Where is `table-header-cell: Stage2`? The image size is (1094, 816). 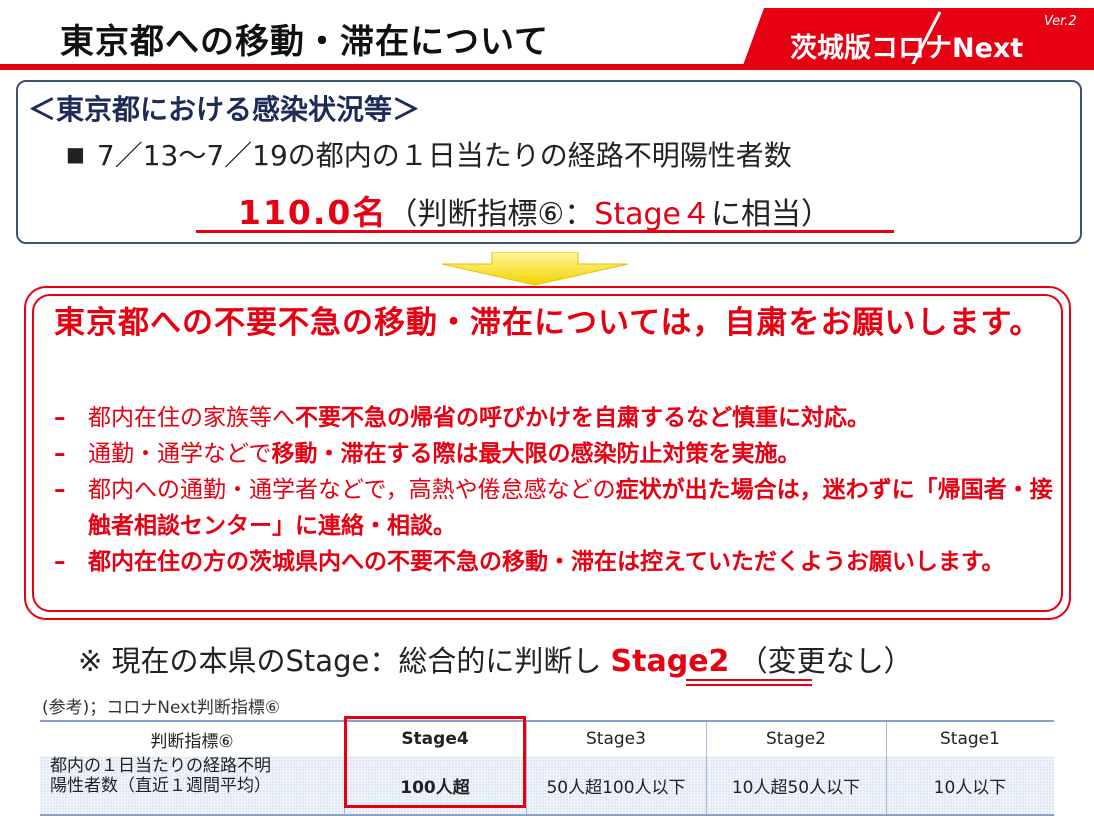 table-header-cell: Stage2 is located at coordinates (796, 739).